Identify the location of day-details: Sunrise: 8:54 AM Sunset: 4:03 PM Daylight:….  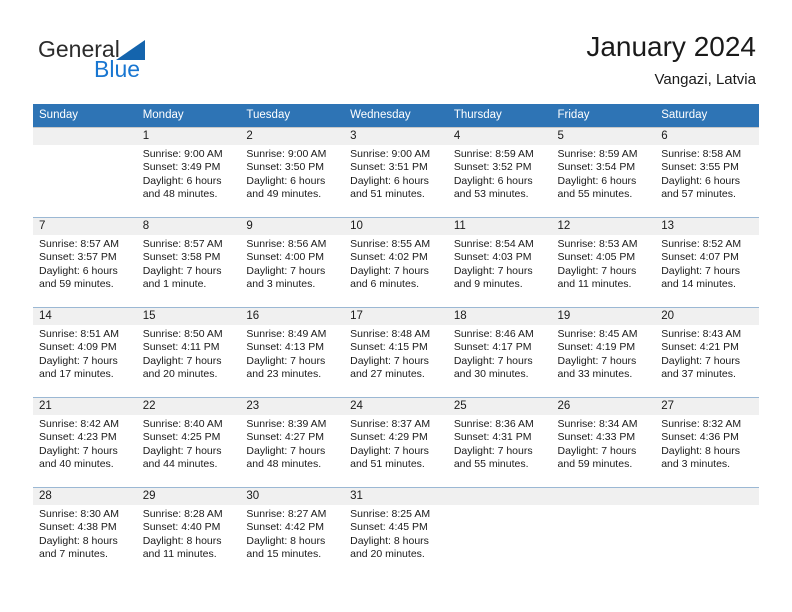
(500, 263).